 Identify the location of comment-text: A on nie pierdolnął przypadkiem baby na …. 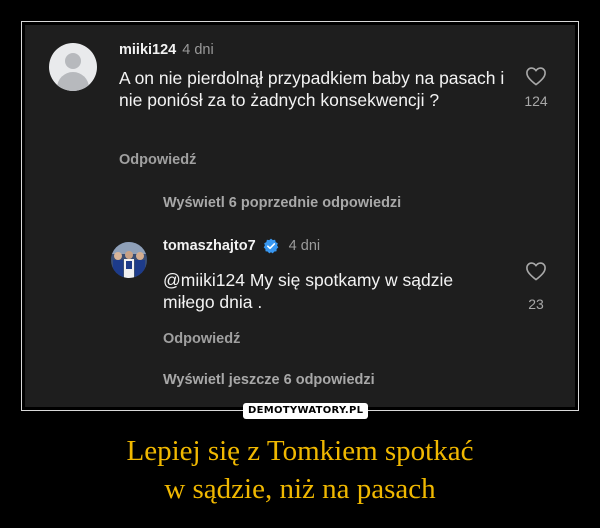
(312, 89).